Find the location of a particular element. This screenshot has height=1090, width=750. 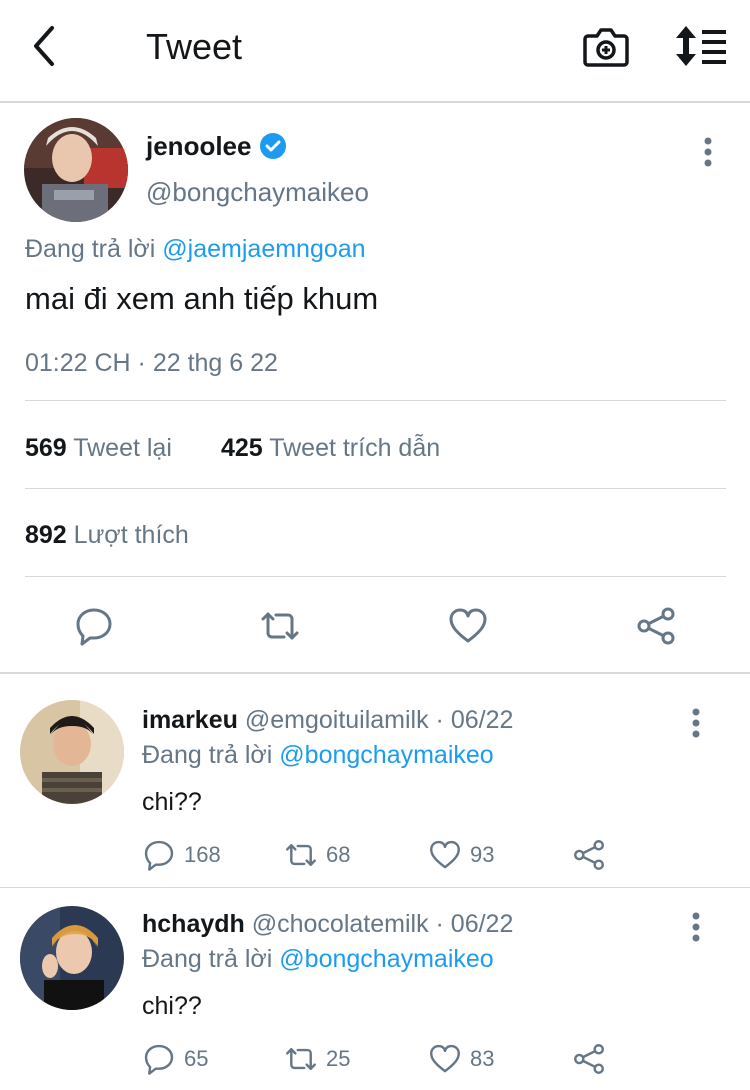

reply-retweet-action: 25 is located at coordinates (317, 1059).